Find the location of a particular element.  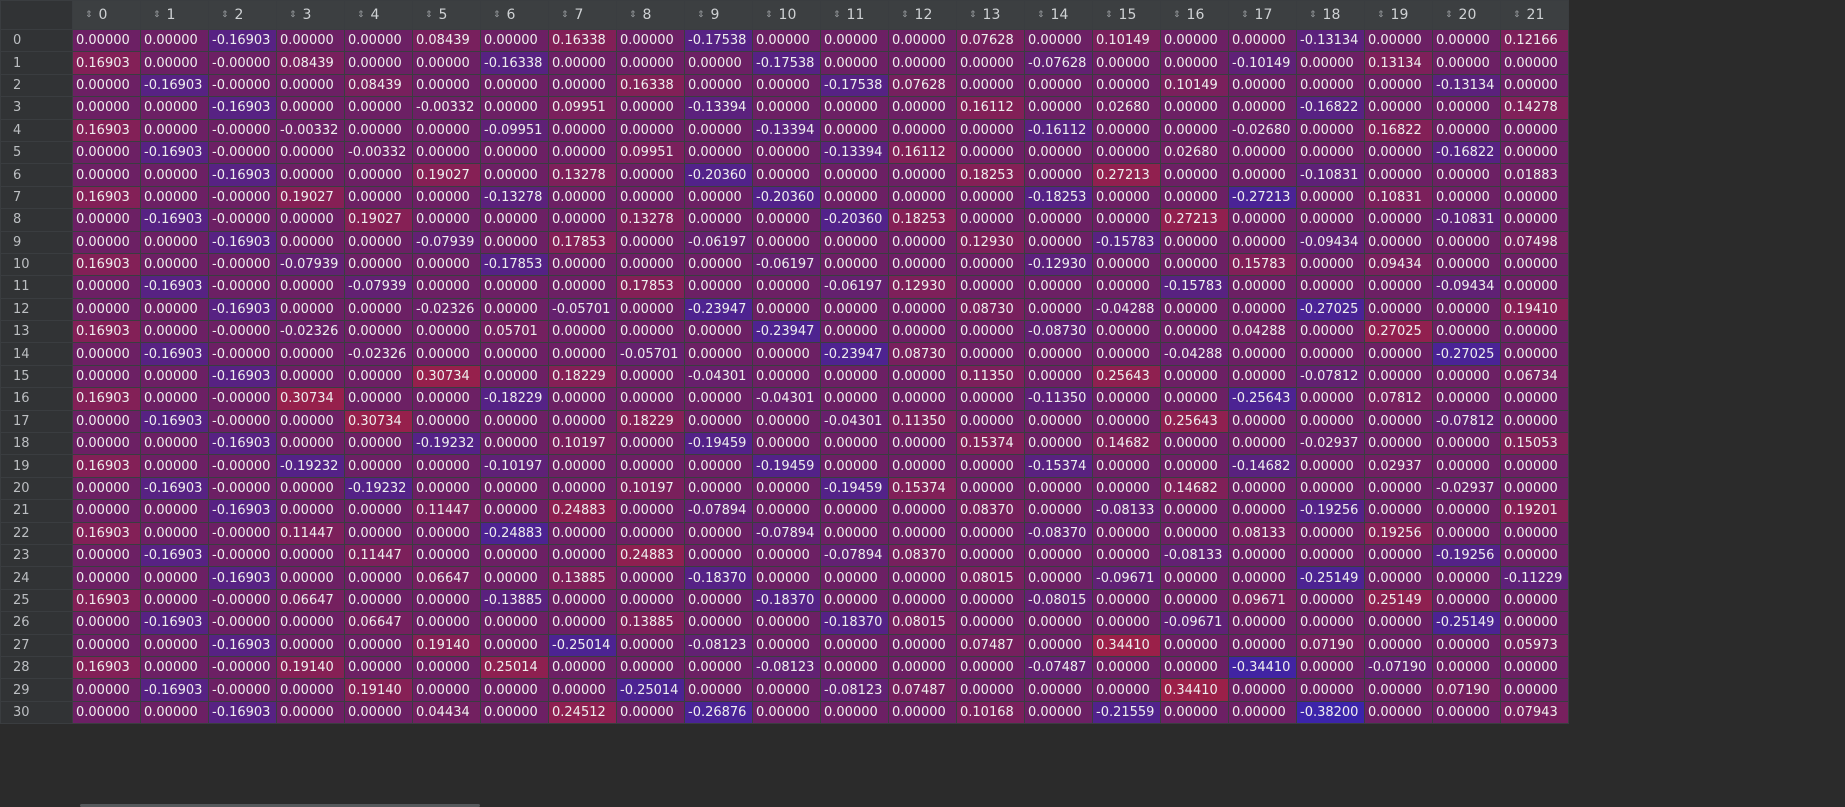

table-cell: -0.19232 is located at coordinates (310, 466).